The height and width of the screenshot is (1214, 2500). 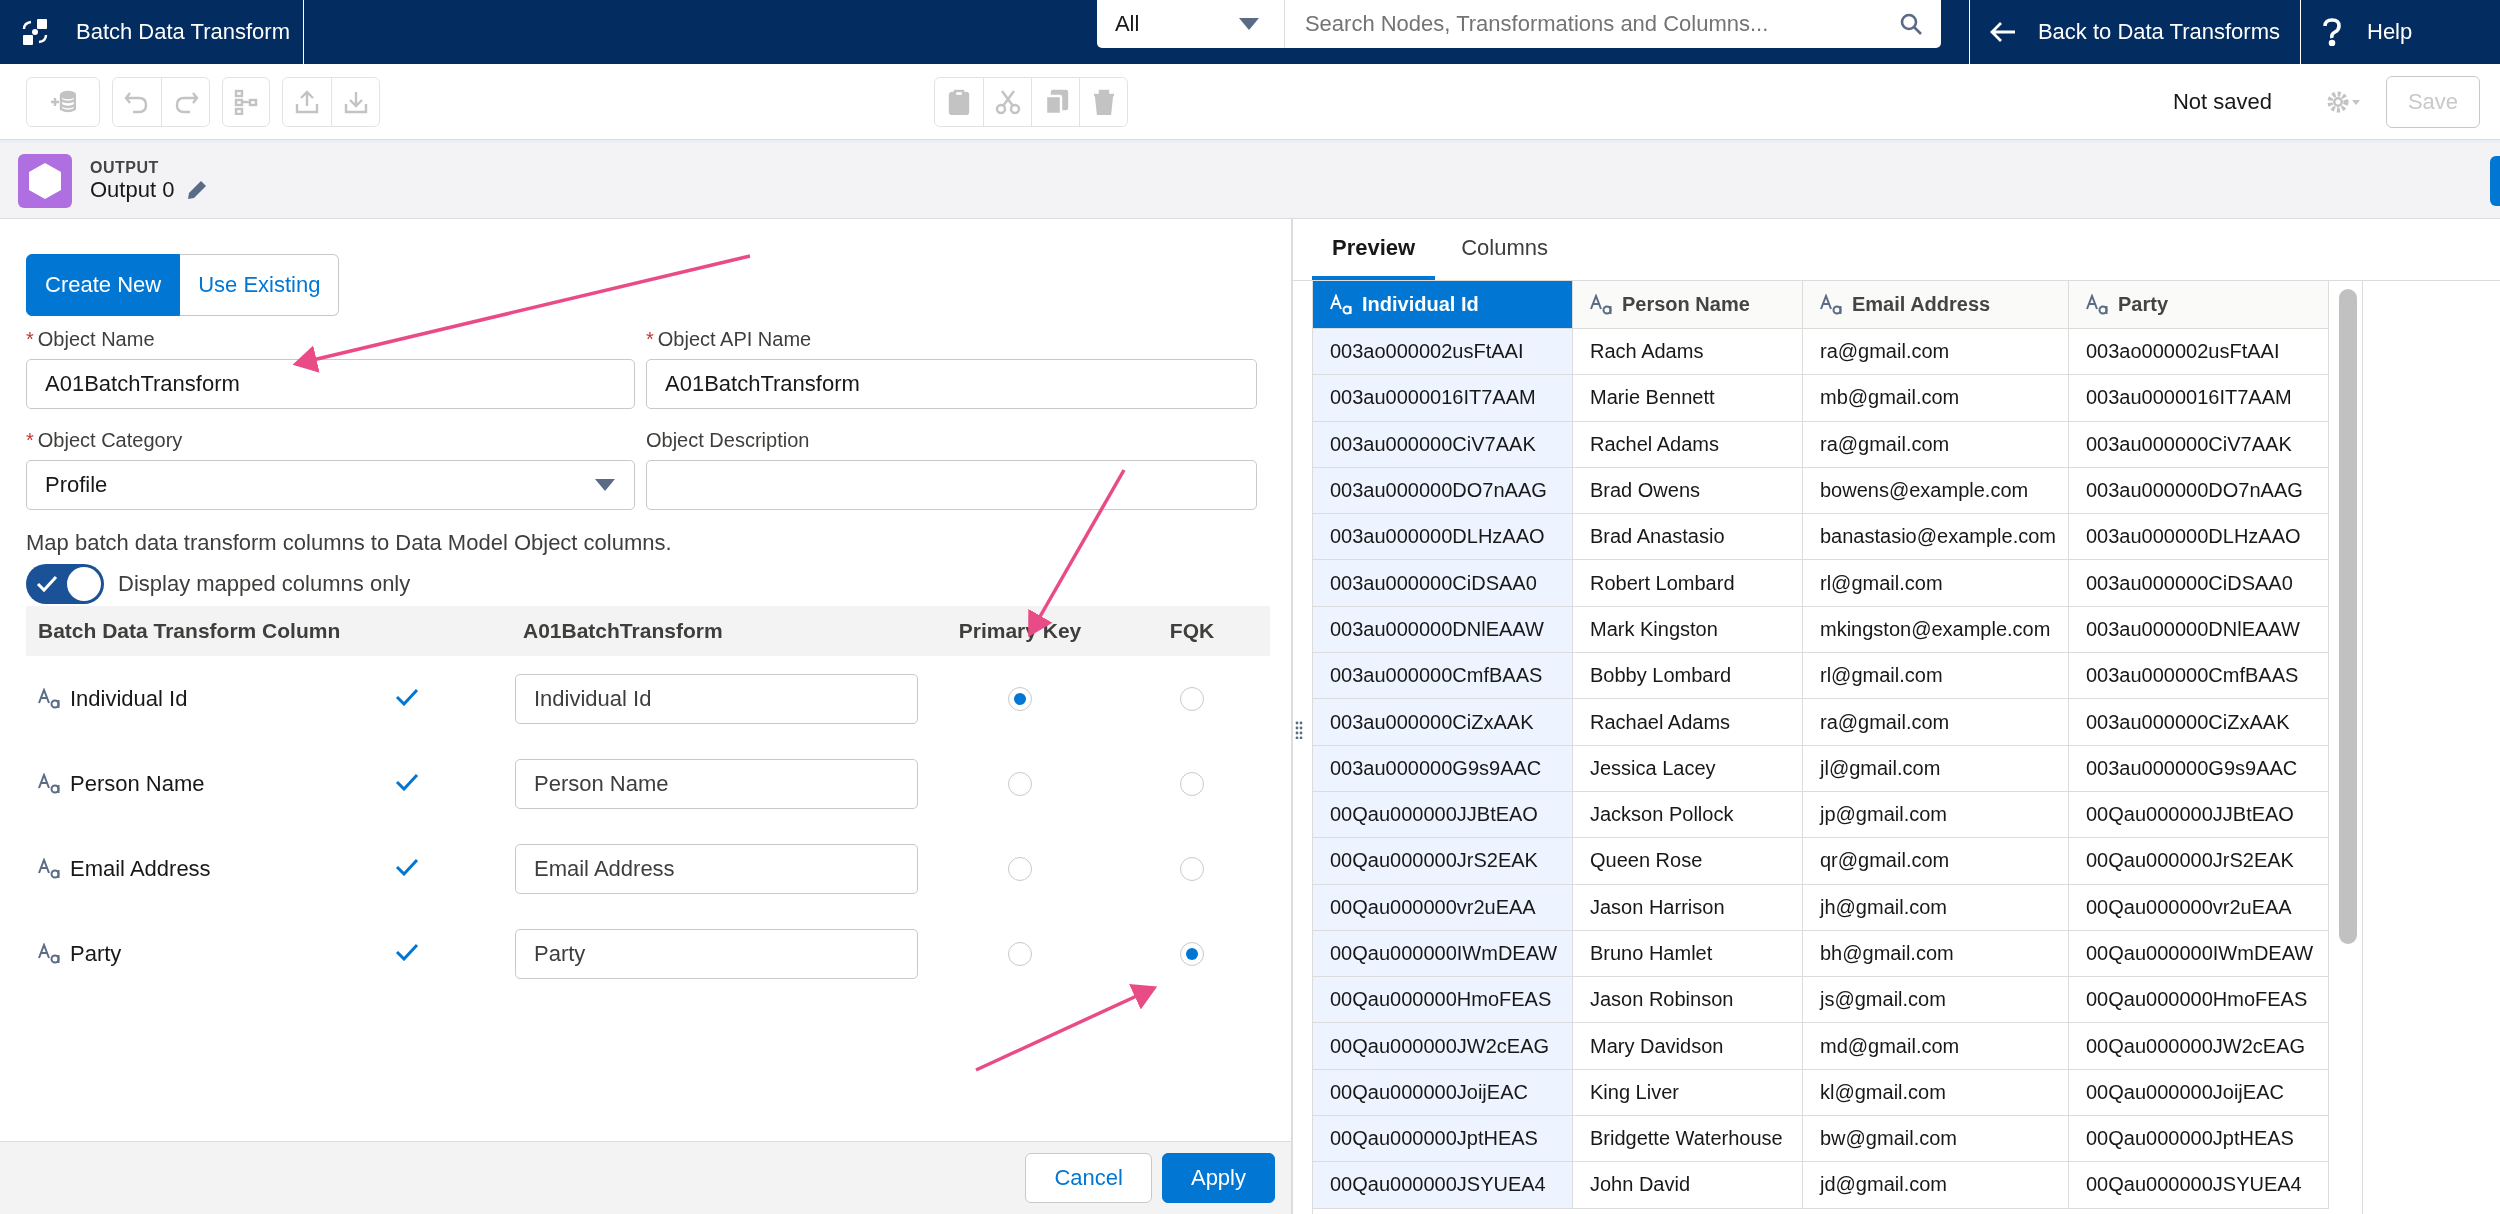 What do you see at coordinates (140, 868) in the screenshot?
I see `source-column: Email Address` at bounding box center [140, 868].